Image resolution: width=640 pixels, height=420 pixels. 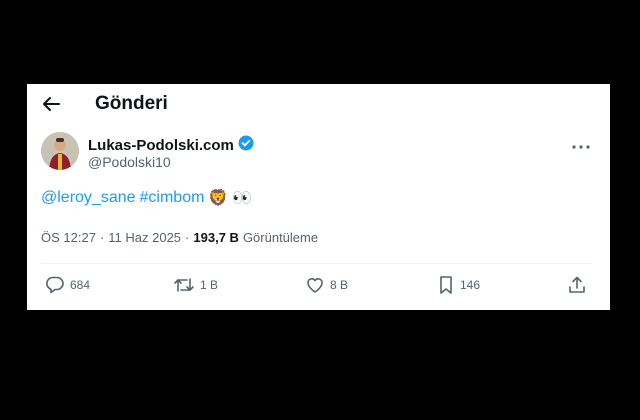 I want to click on divider, so click(x=316, y=263).